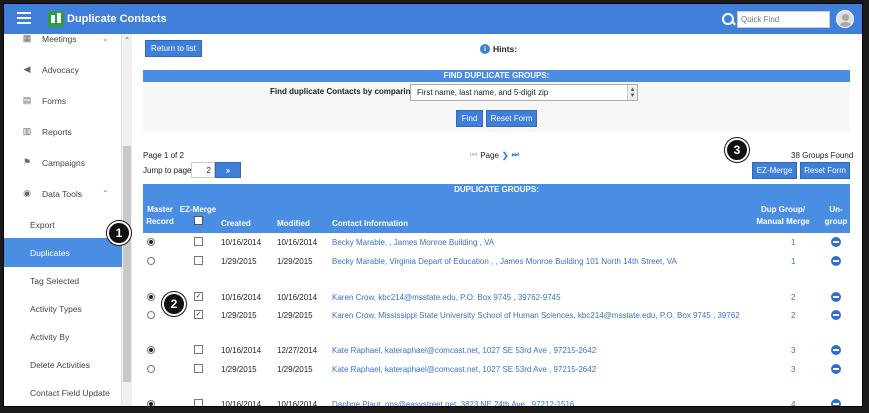  I want to click on top-bar: Duplicate Contacts, so click(433, 19).